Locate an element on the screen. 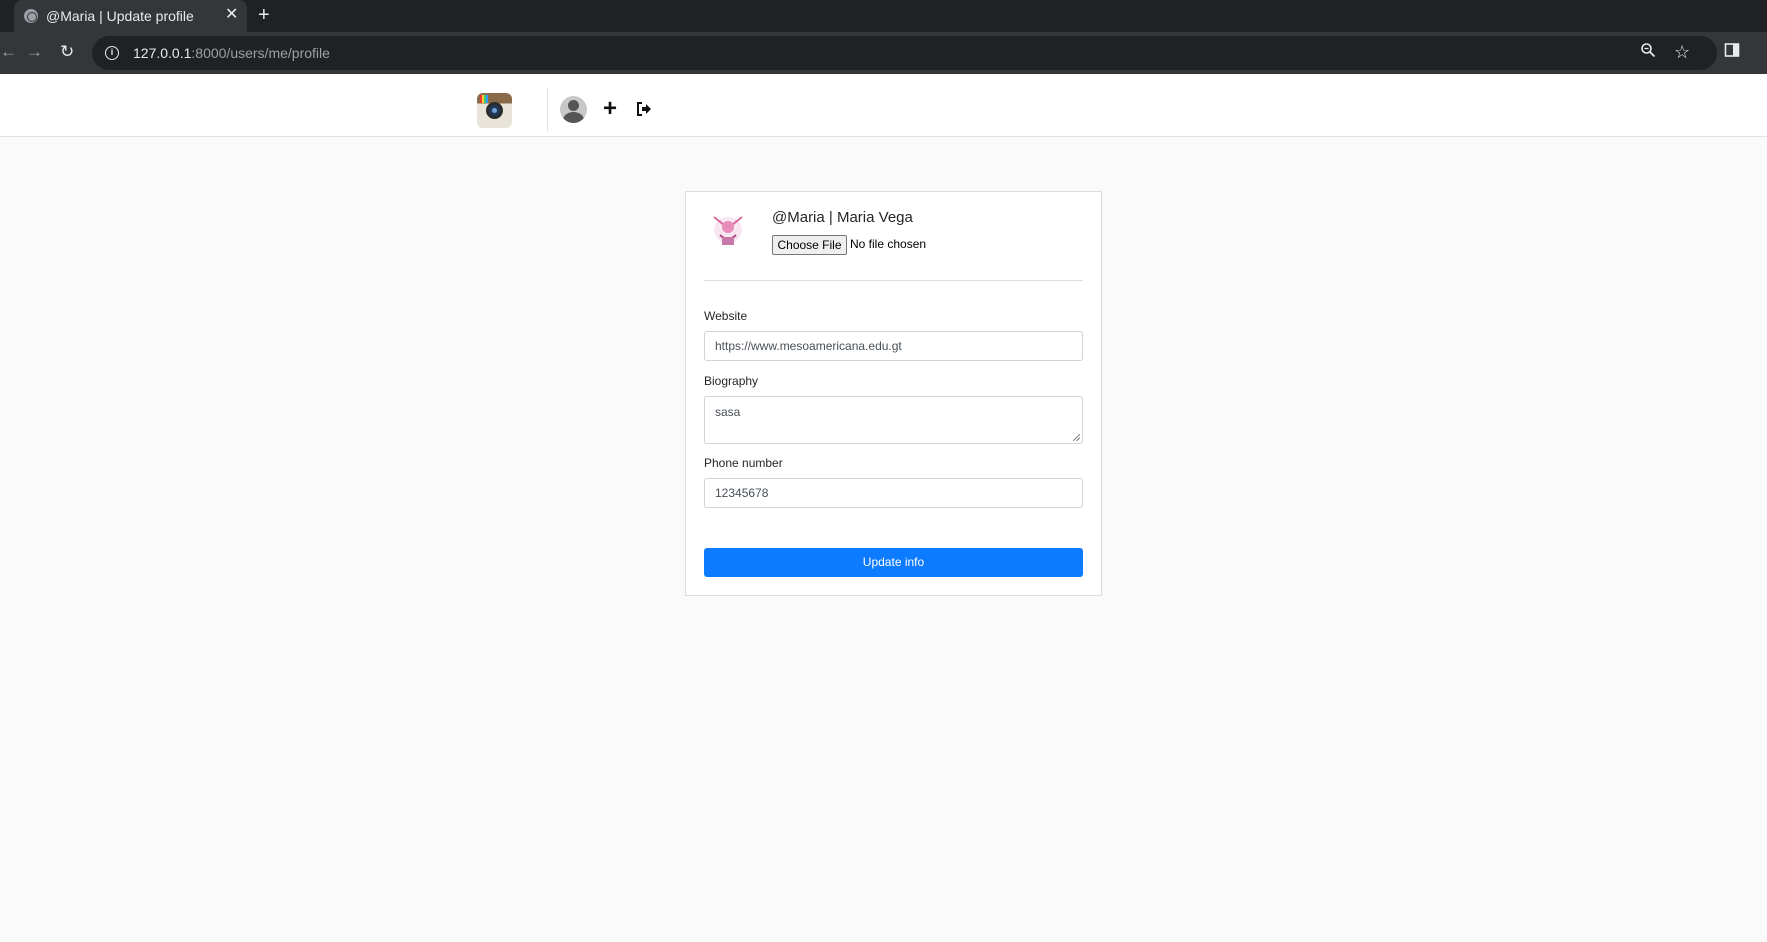 The height and width of the screenshot is (942, 1767). zoom-icon is located at coordinates (1648, 53).